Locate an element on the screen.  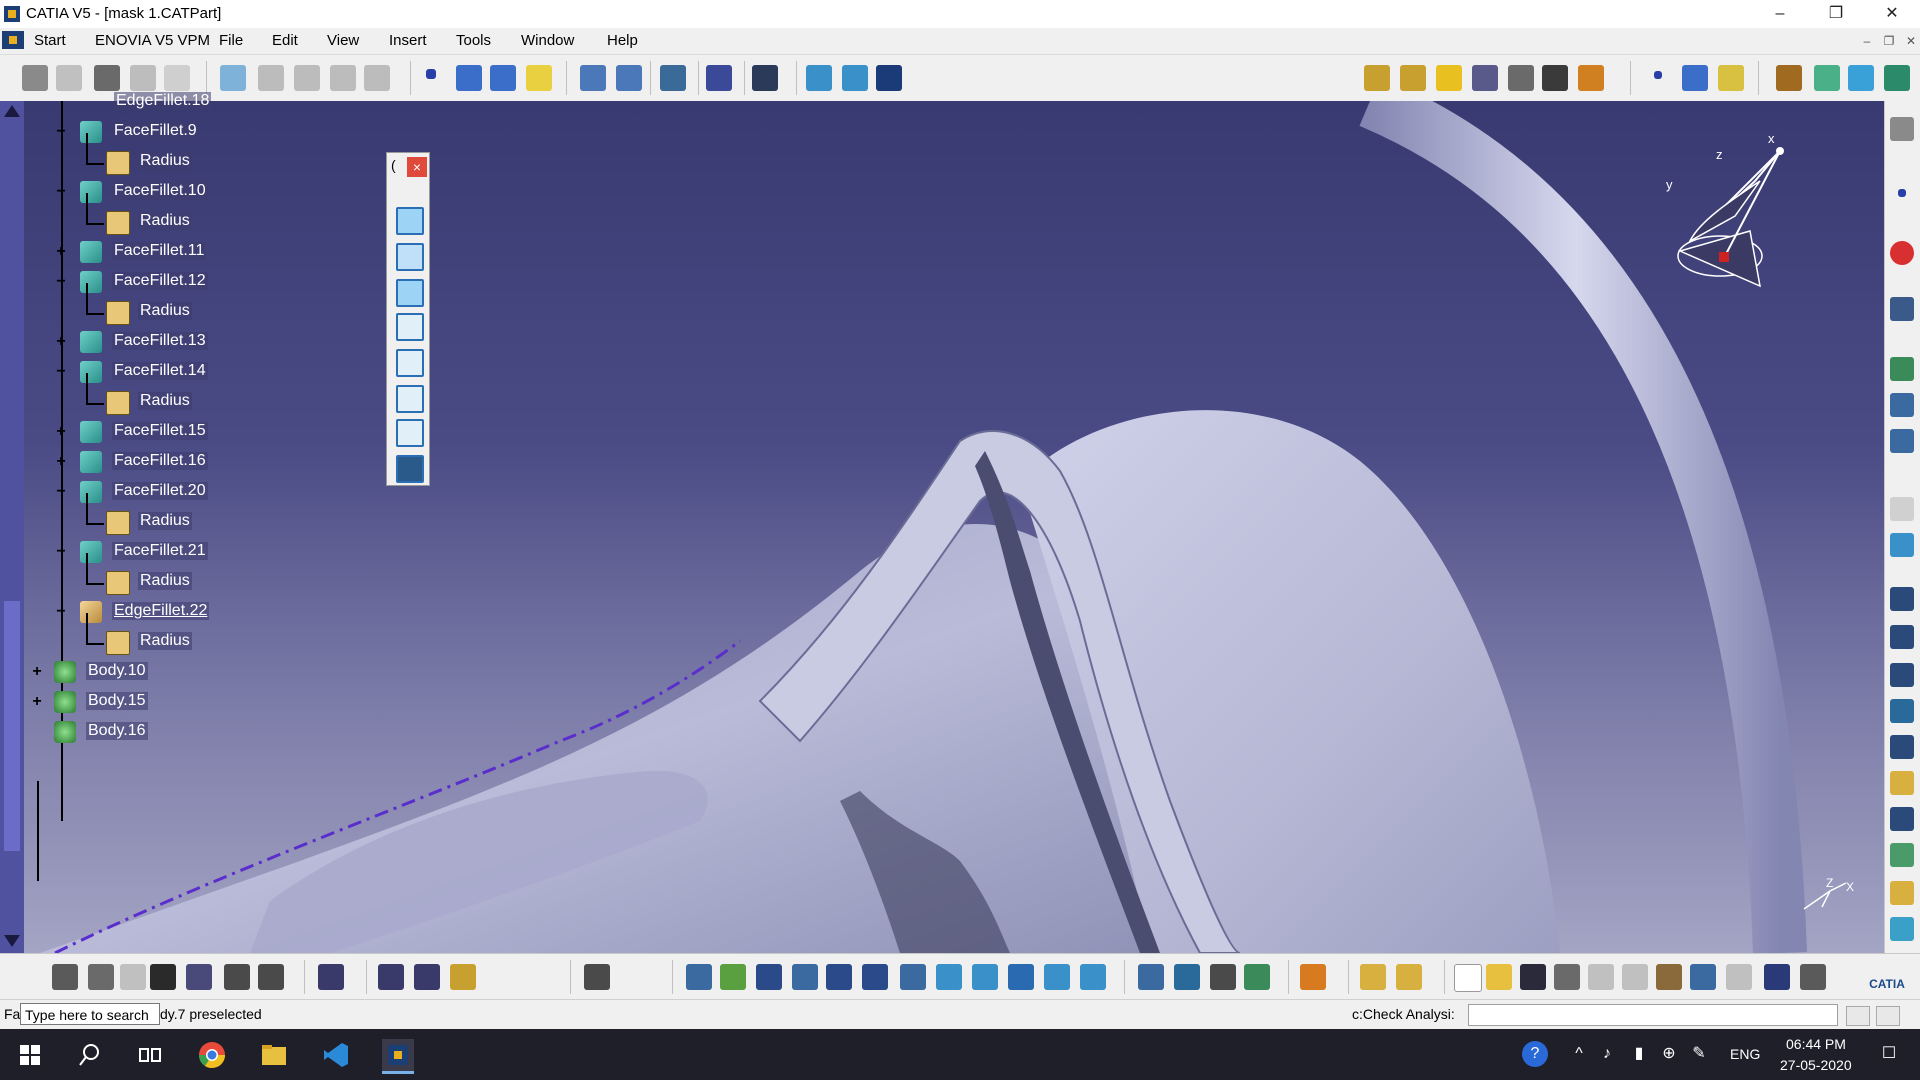
menu-enovia: ENOVIA V5 VPM is located at coordinates (152, 40).